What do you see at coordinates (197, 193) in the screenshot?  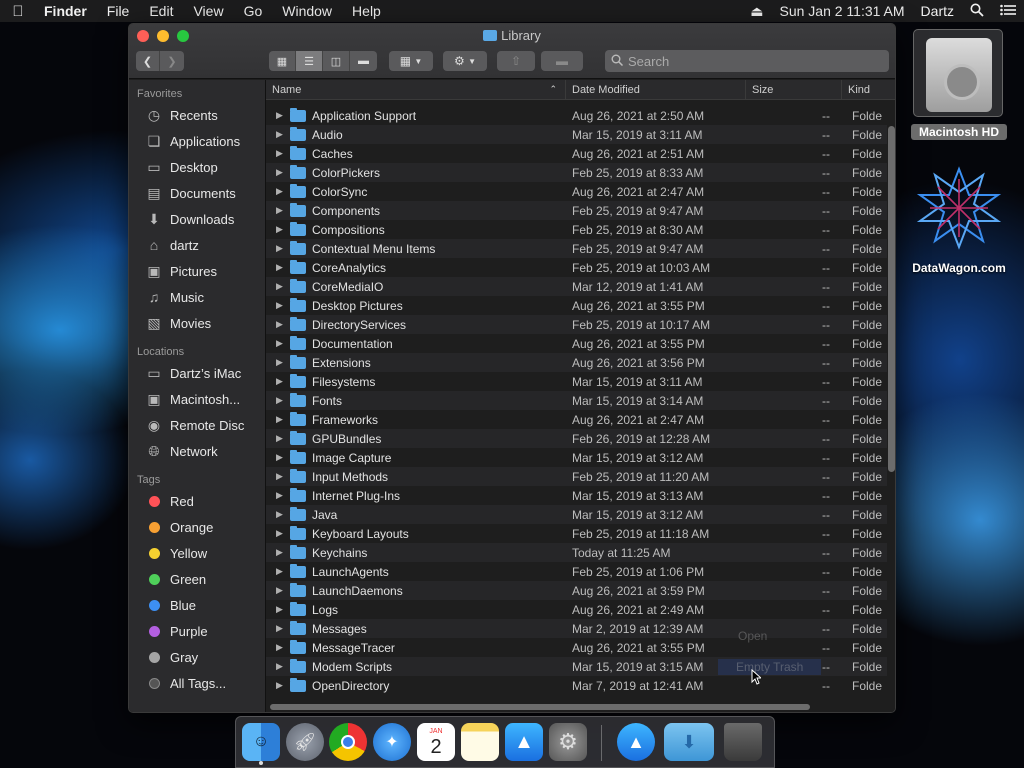 I see `sidebar-item-documents: ▤ Documents` at bounding box center [197, 193].